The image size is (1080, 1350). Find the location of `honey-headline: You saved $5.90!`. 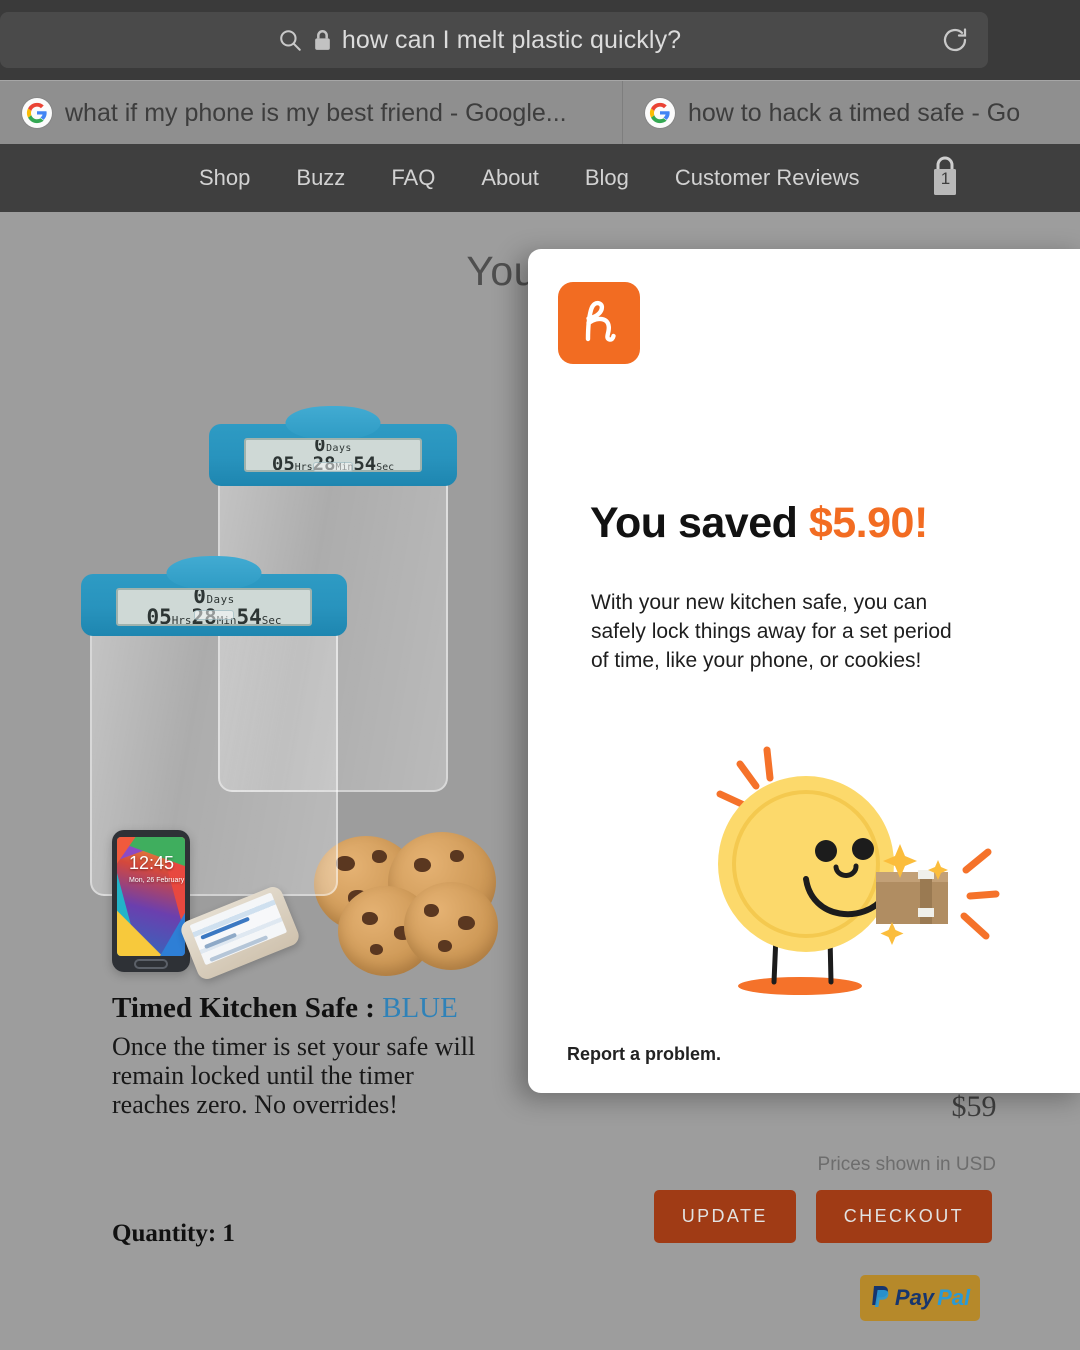

honey-headline: You saved $5.90! is located at coordinates (825, 523).